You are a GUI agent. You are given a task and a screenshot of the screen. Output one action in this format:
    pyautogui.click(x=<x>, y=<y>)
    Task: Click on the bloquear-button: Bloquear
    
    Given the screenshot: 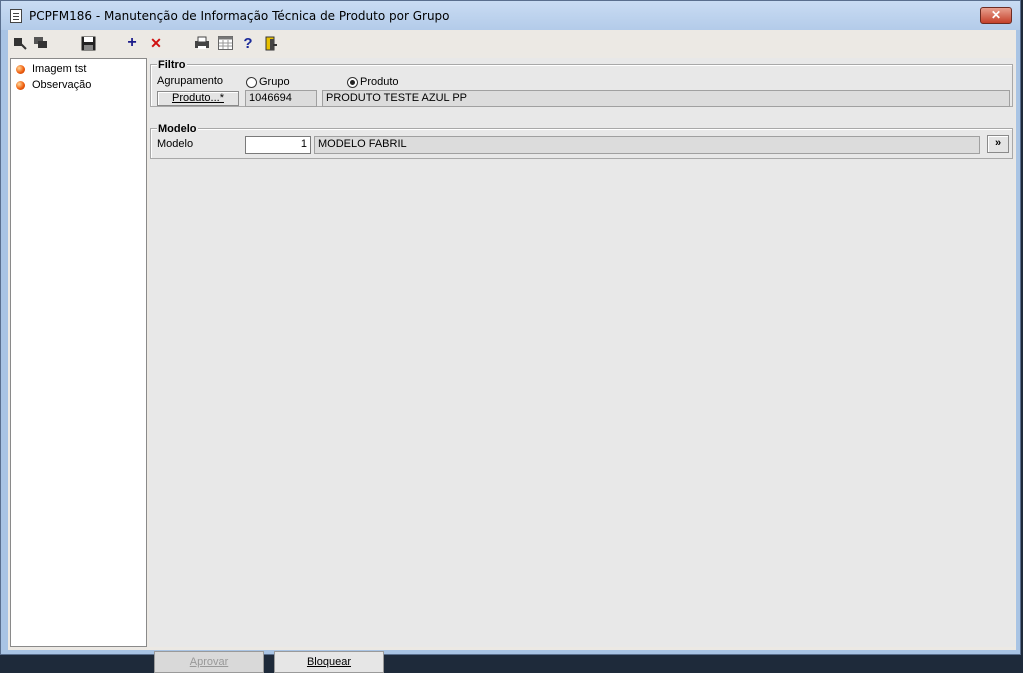 What is the action you would take?
    pyautogui.click(x=329, y=662)
    